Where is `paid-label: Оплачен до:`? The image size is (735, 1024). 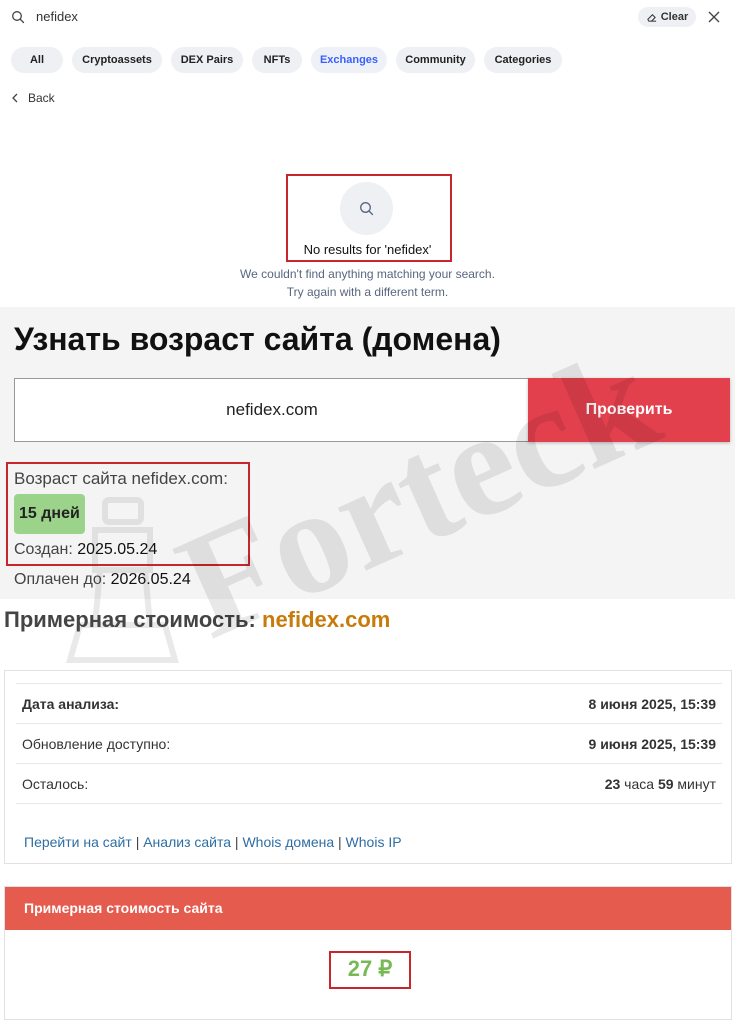 paid-label: Оплачен до: is located at coordinates (60, 579).